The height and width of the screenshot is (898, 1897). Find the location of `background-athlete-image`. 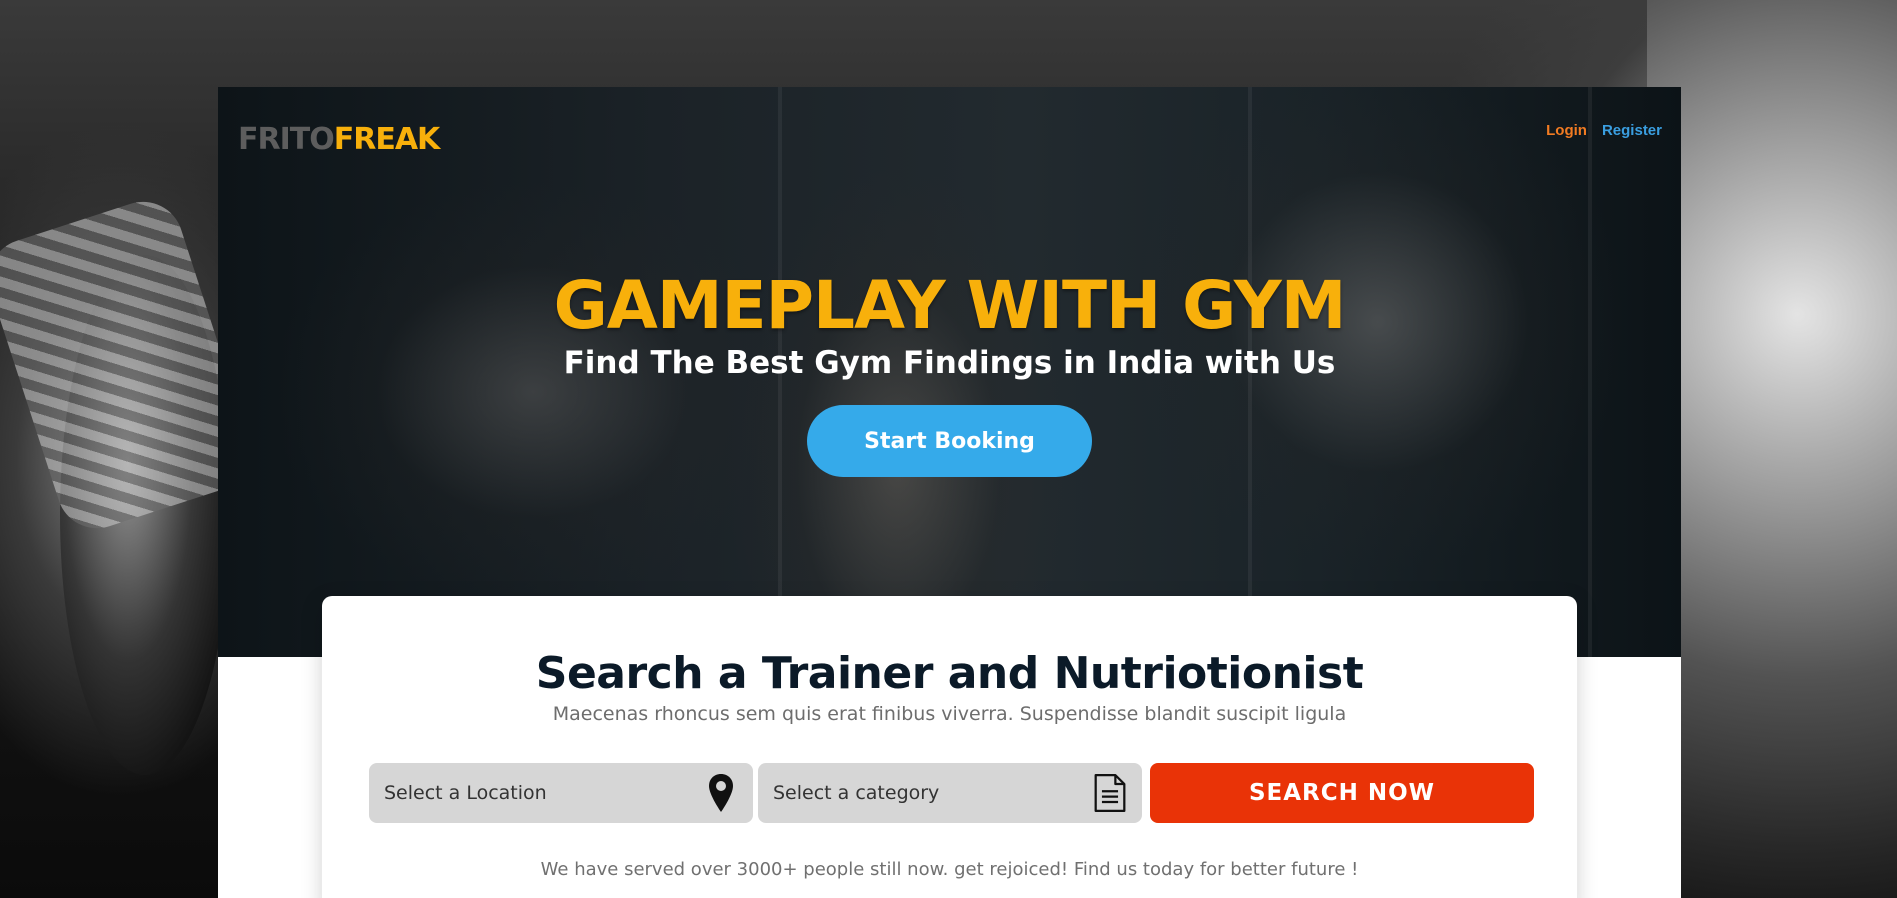

background-athlete-image is located at coordinates (1772, 449).